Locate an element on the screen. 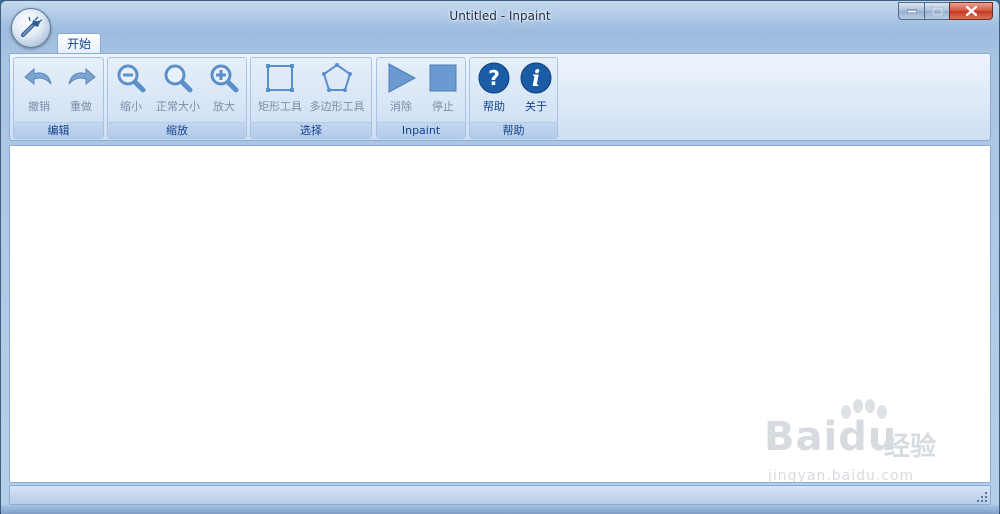  help-icon: ? is located at coordinates (494, 78).